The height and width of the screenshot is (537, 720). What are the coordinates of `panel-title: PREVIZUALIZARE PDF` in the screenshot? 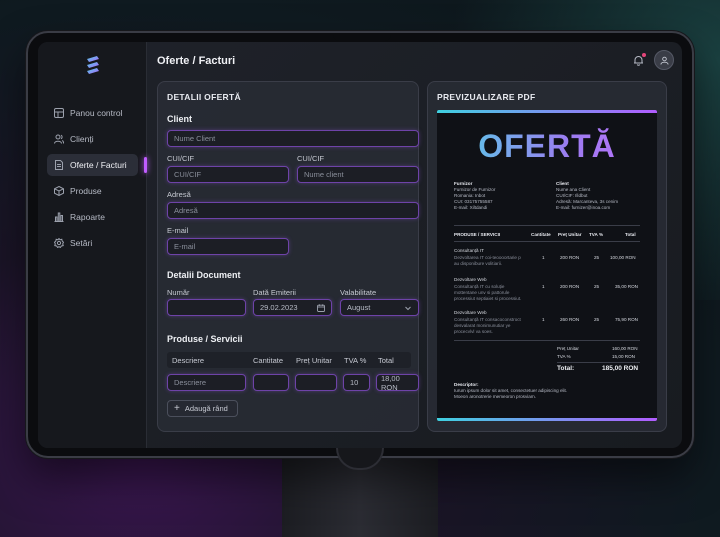 It's located at (486, 97).